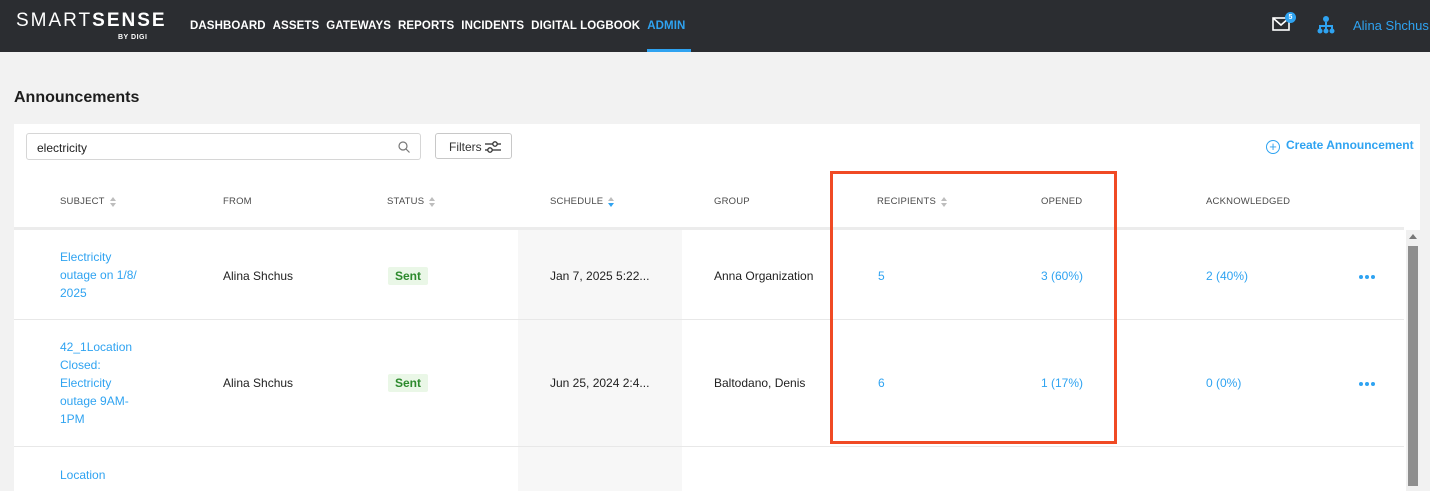  What do you see at coordinates (1350, 145) in the screenshot?
I see `create-announcement-label: Create Announcement` at bounding box center [1350, 145].